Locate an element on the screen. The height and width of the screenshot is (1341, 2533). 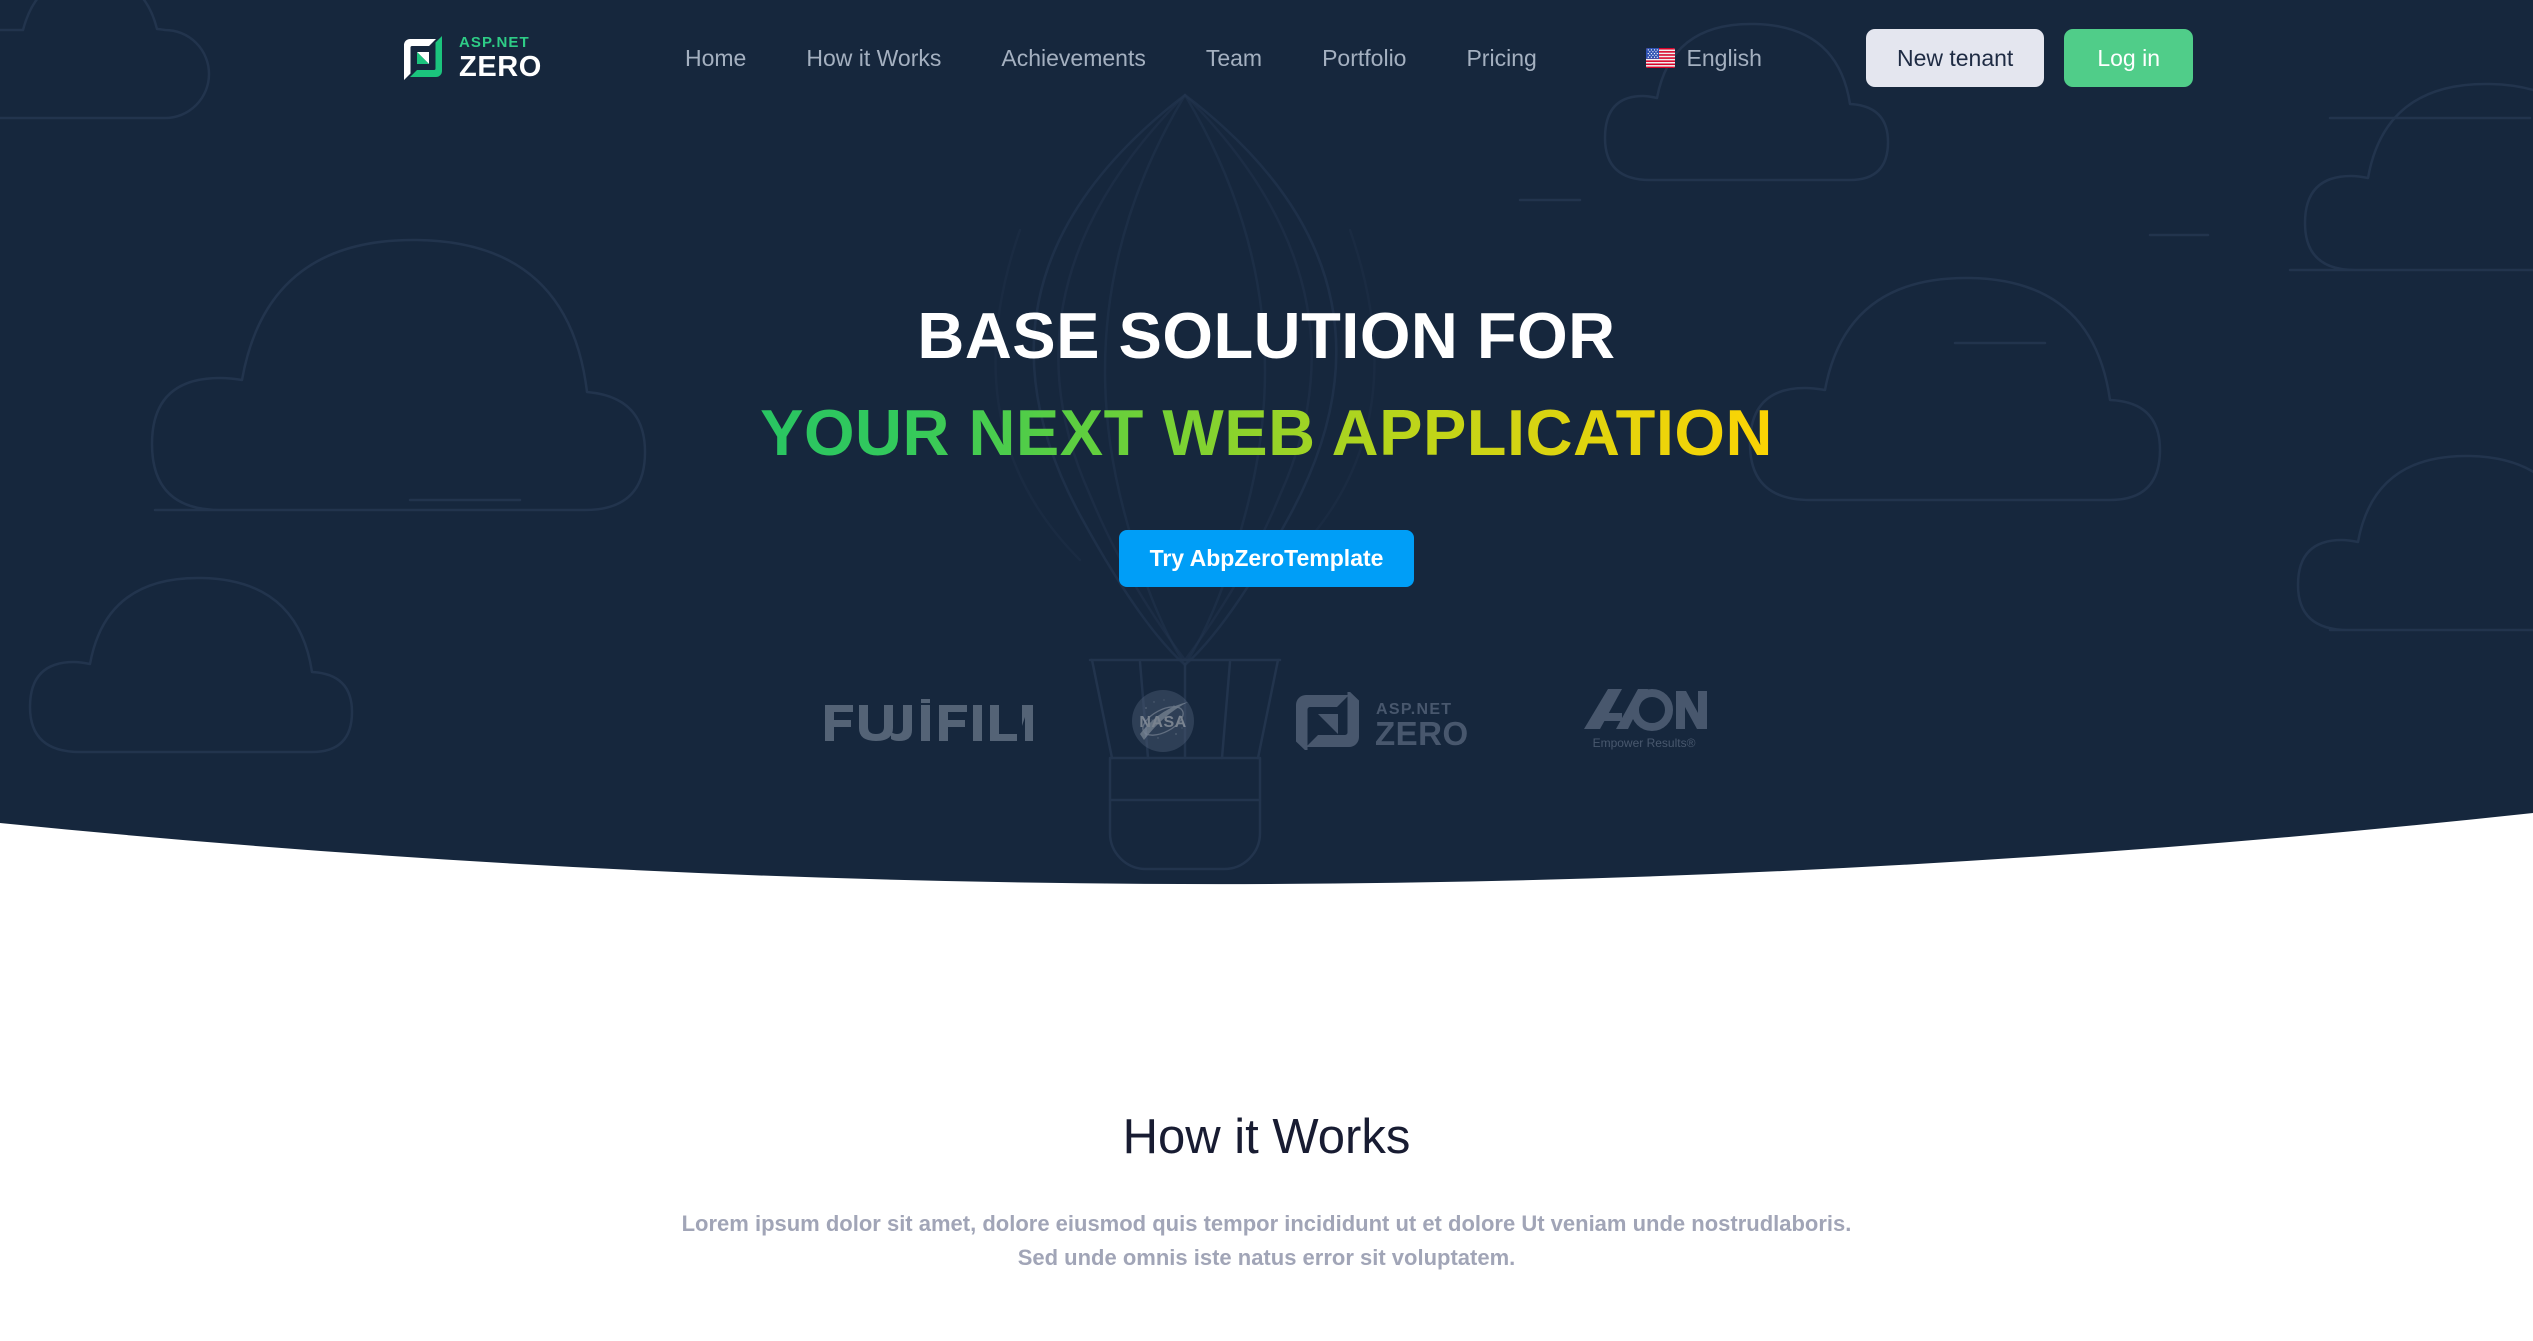
language-switcher: English is located at coordinates (1703, 58).